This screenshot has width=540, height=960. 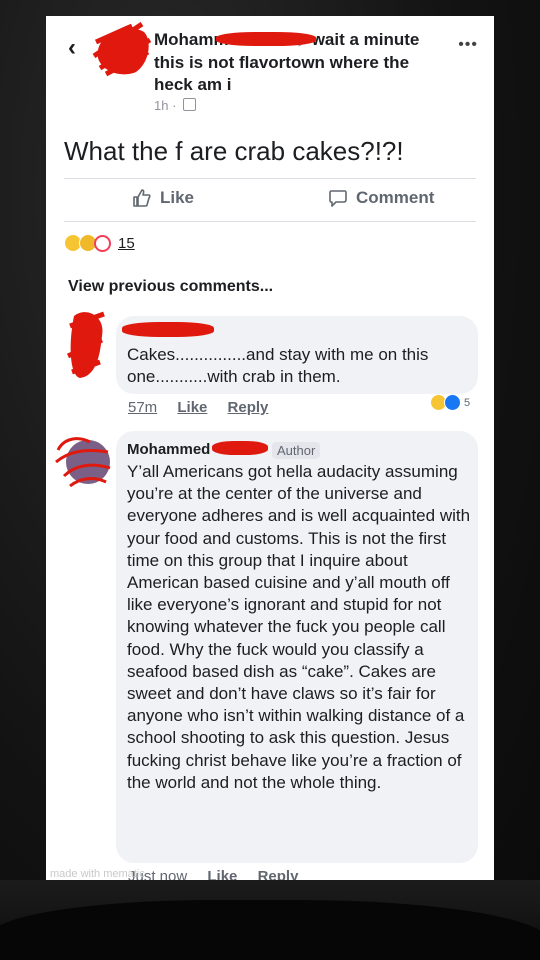 I want to click on post-meta: 1h ·, so click(x=175, y=105).